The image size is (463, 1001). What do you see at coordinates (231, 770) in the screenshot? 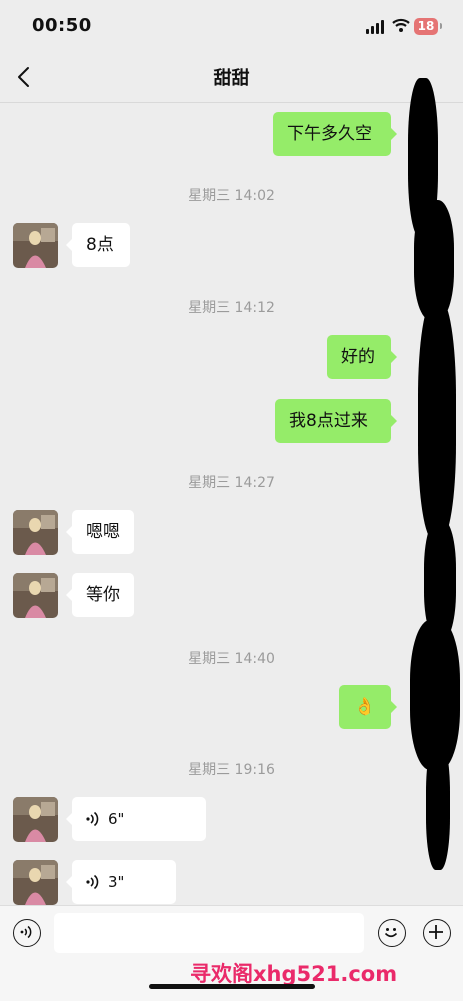
I see `timestamp: 星期三 19:16` at bounding box center [231, 770].